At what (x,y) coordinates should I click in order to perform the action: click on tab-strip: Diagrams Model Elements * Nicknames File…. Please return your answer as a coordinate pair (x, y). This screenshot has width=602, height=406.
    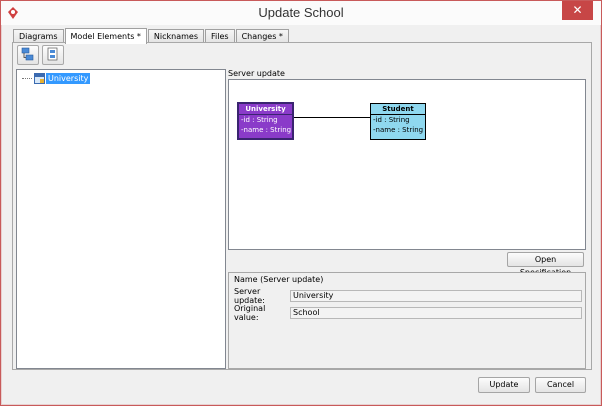
    Looking at the image, I should click on (151, 36).